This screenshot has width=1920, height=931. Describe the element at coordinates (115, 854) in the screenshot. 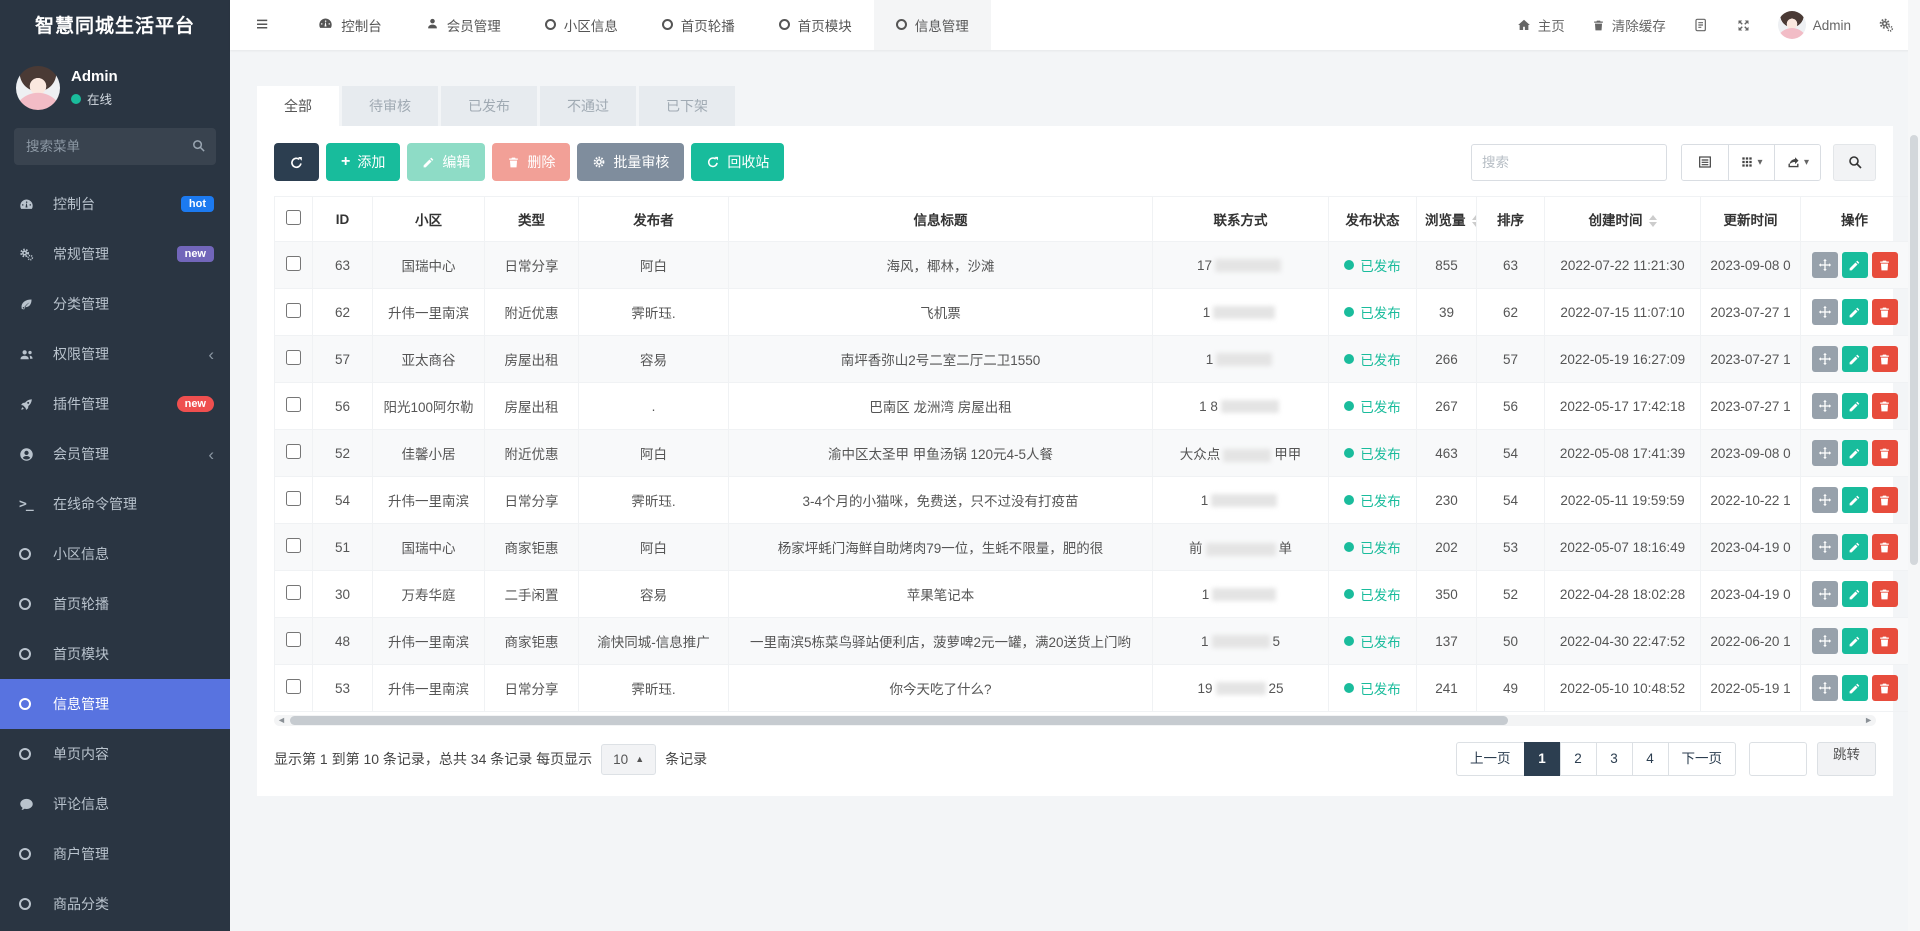

I see `sidebar-item-13: 商户管理` at that location.